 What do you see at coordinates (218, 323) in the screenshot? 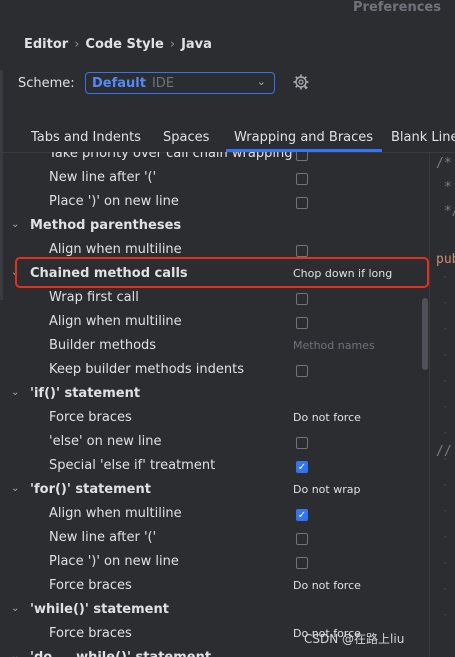
I see `option-row: Align when multiline` at bounding box center [218, 323].